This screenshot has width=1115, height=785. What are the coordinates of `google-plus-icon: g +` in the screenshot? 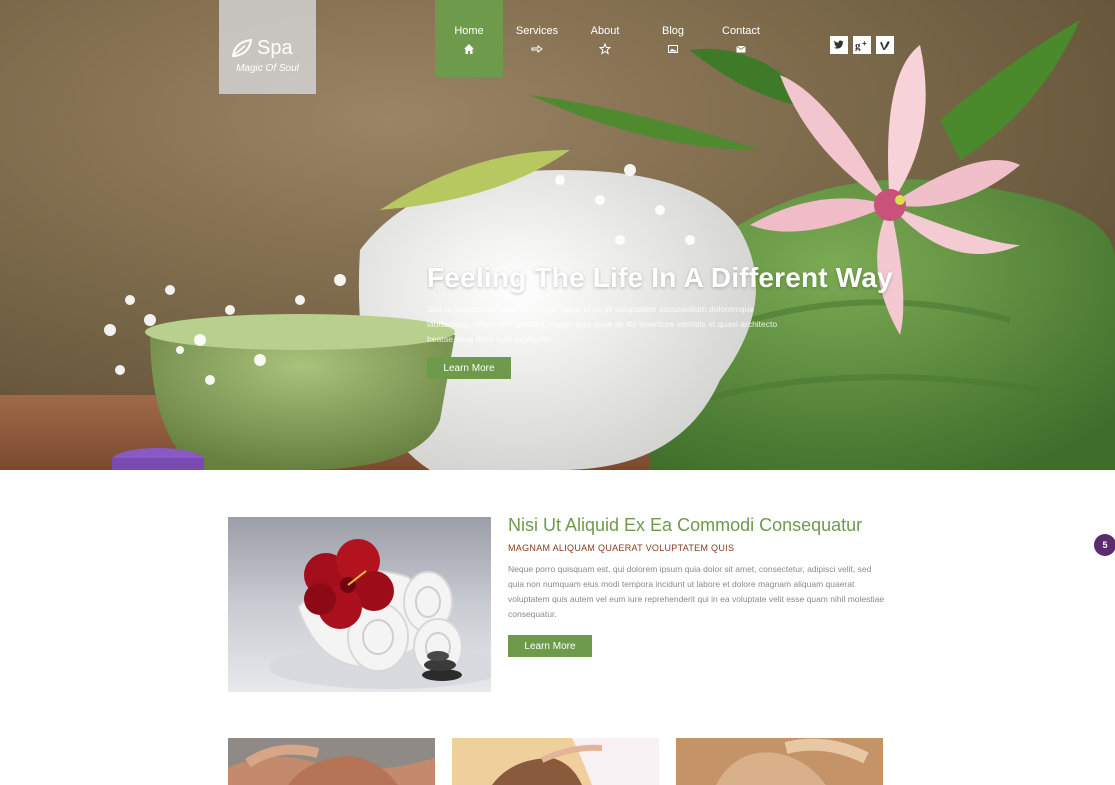 It's located at (861, 45).